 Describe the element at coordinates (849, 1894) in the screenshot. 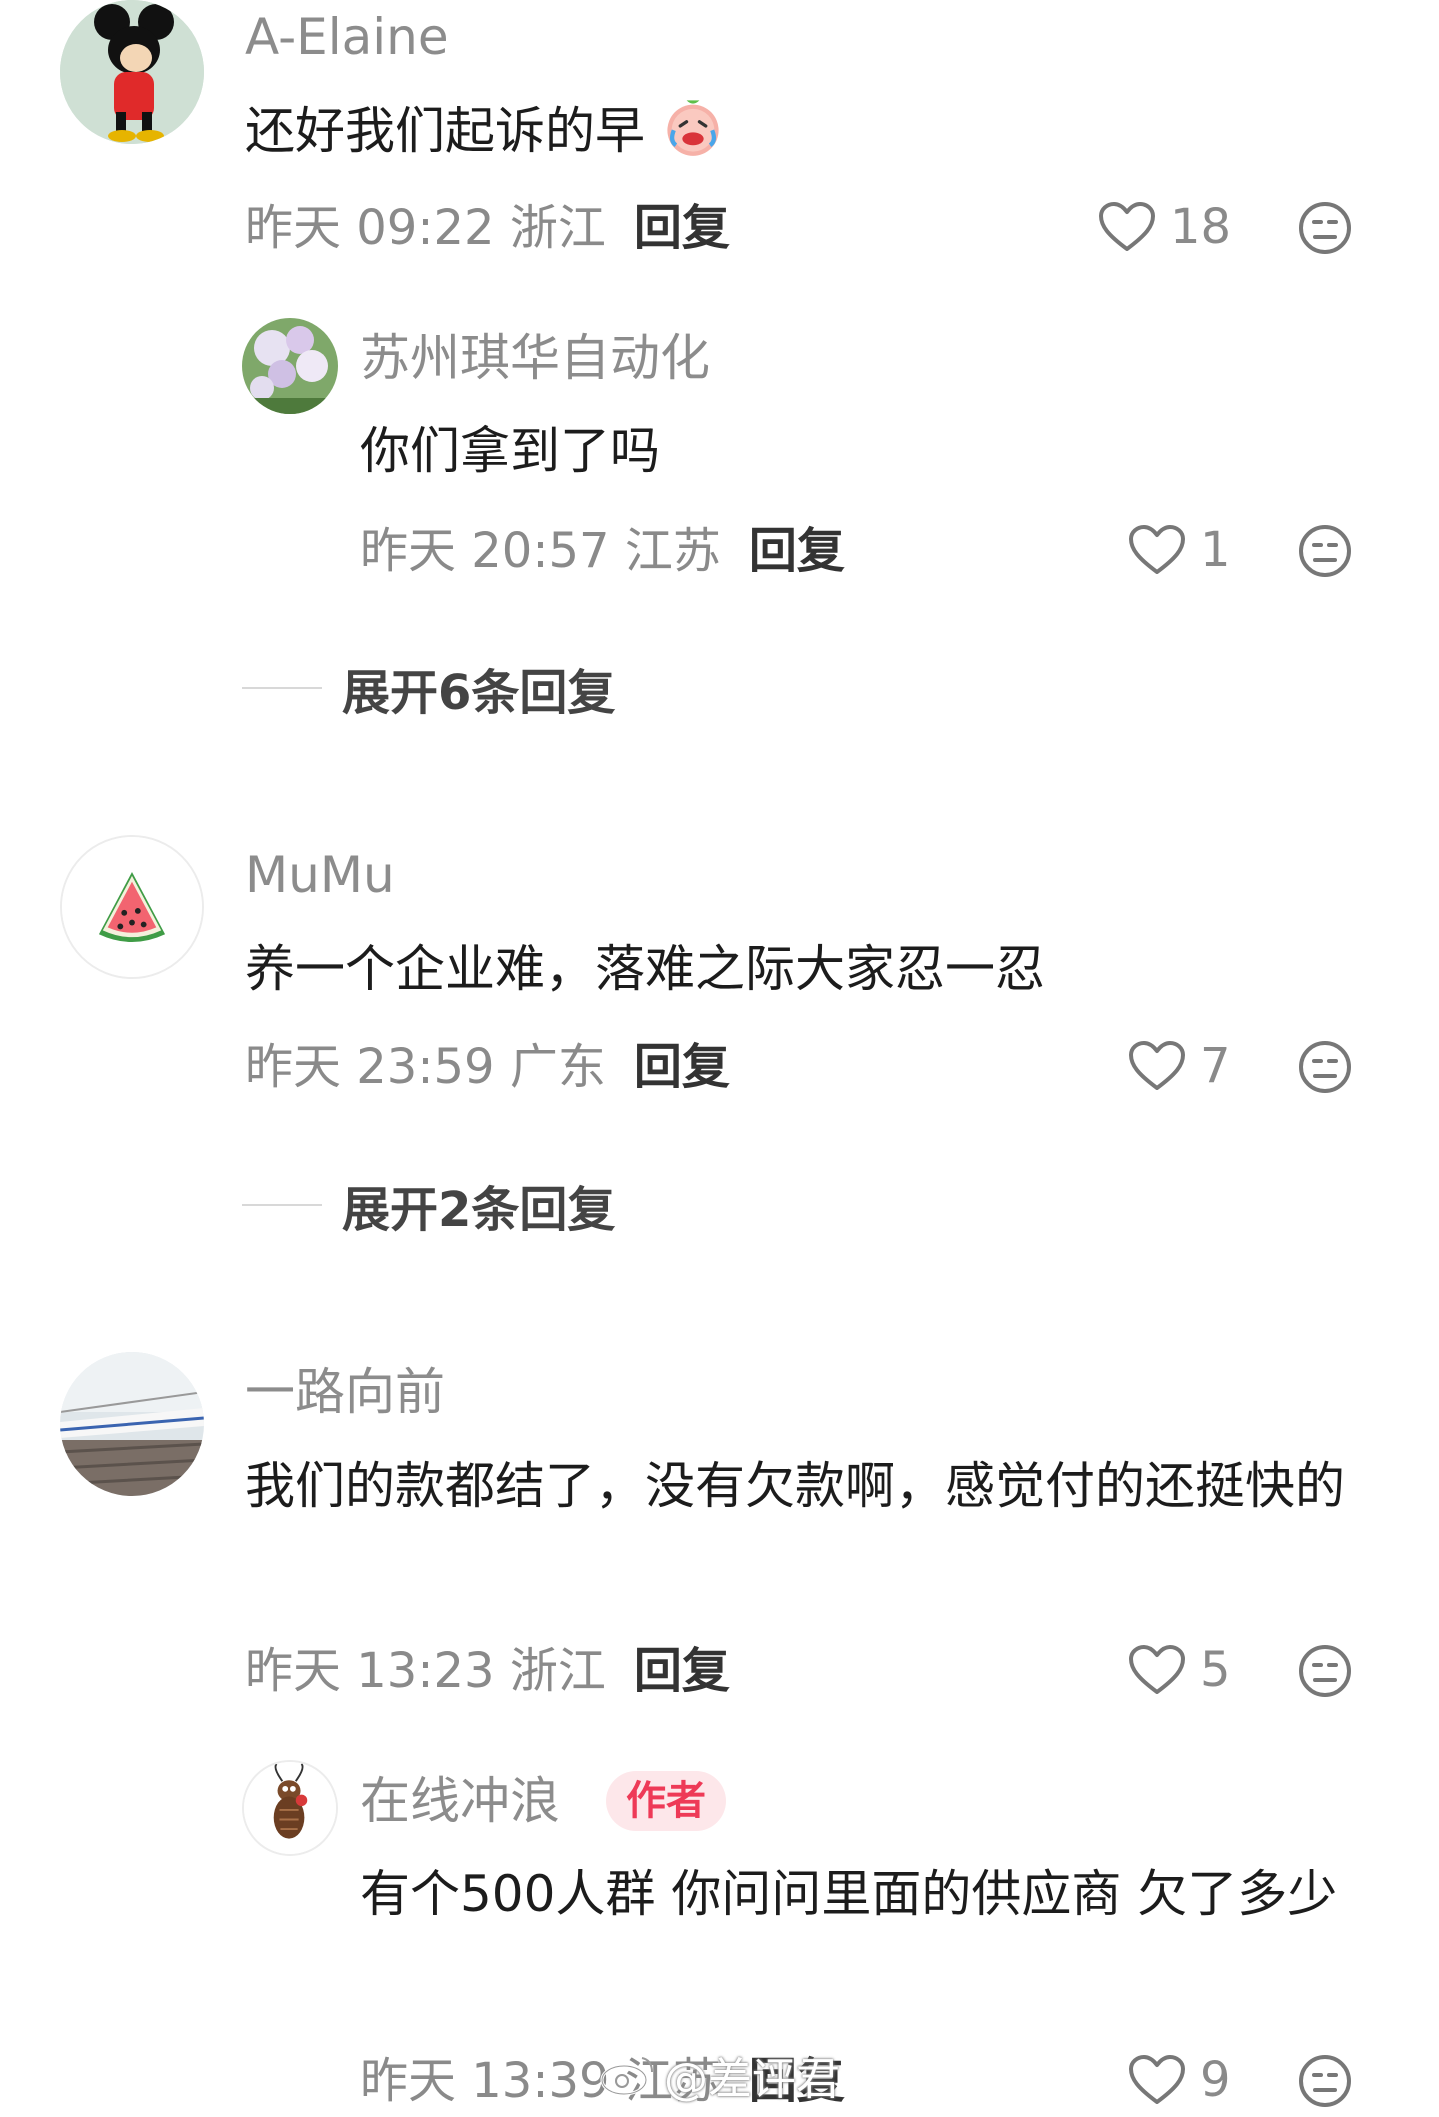

I see `reply-text: 有个500人群 你问问里面的供应商 欠了多少` at that location.